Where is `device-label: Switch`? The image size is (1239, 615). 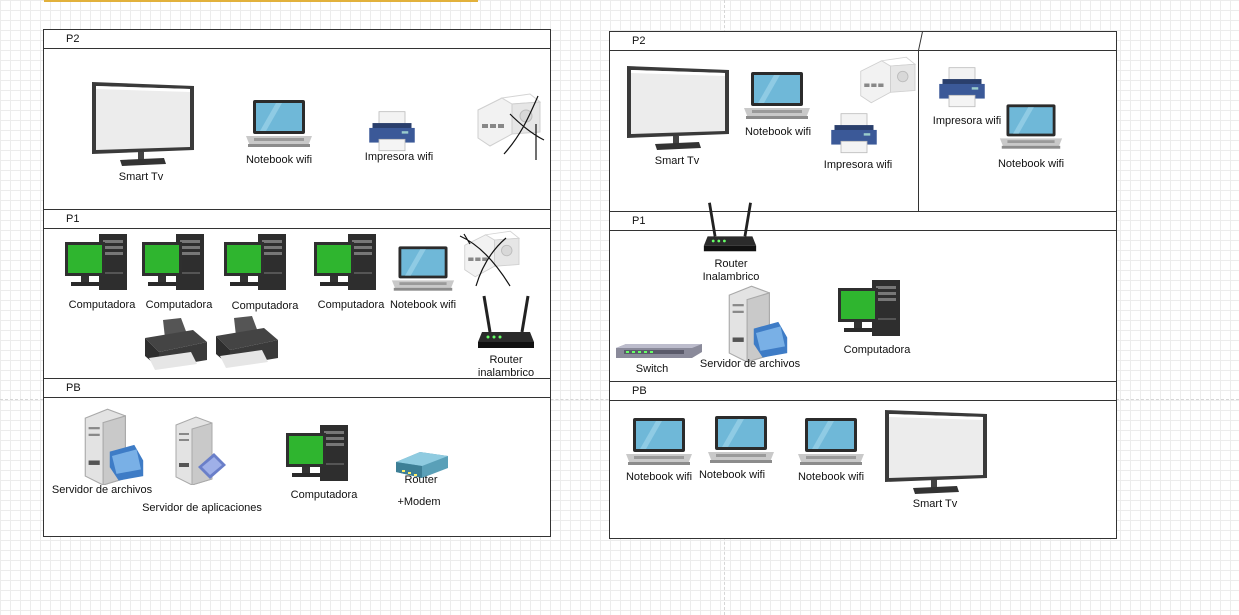
device-label: Switch is located at coordinates (652, 369).